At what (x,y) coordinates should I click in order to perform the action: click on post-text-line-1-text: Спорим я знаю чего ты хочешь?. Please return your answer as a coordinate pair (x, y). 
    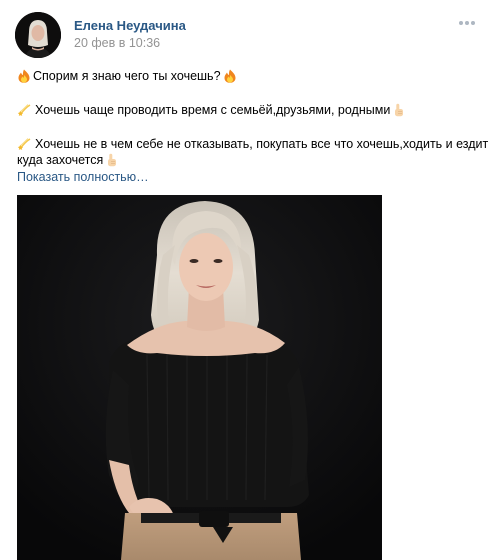
    Looking at the image, I should click on (127, 76).